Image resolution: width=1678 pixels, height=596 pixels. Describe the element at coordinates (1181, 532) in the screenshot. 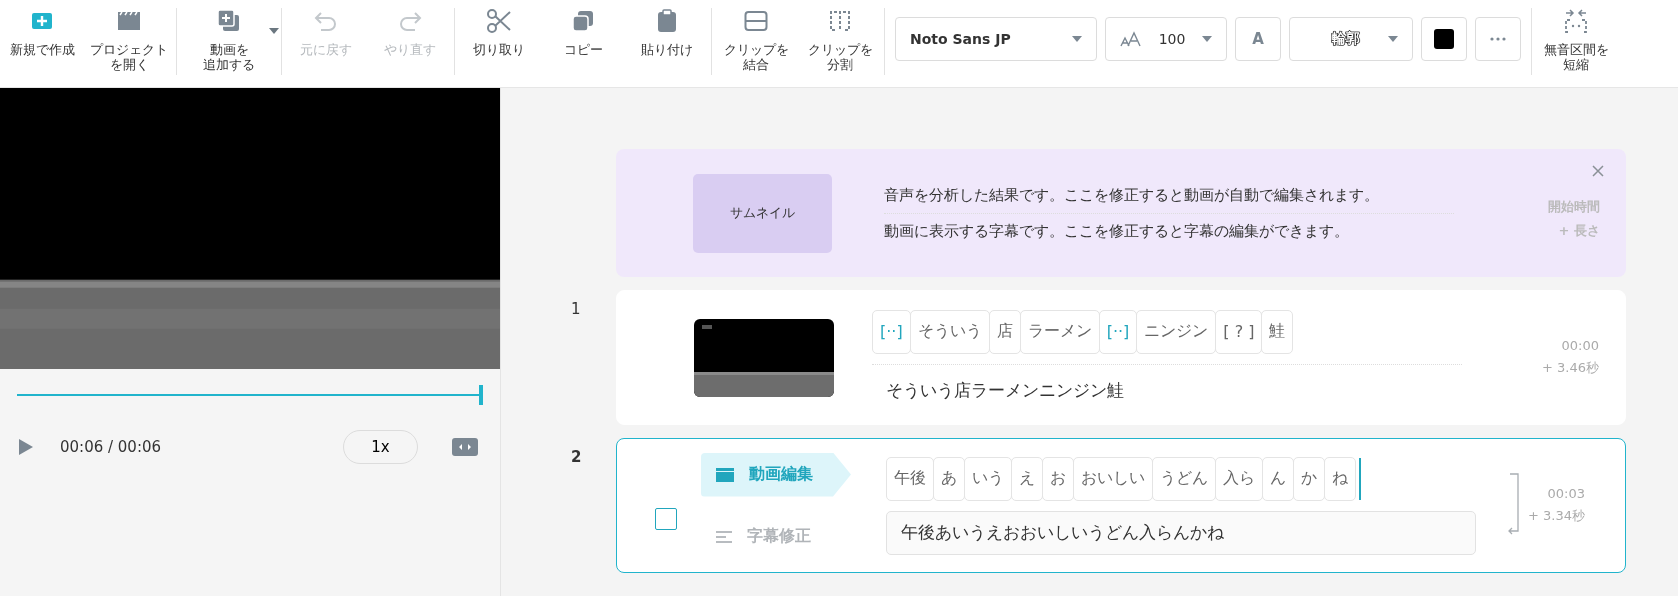

I see `subtitle-field: 午後あいうえおおいしいうどん入らんかね` at that location.